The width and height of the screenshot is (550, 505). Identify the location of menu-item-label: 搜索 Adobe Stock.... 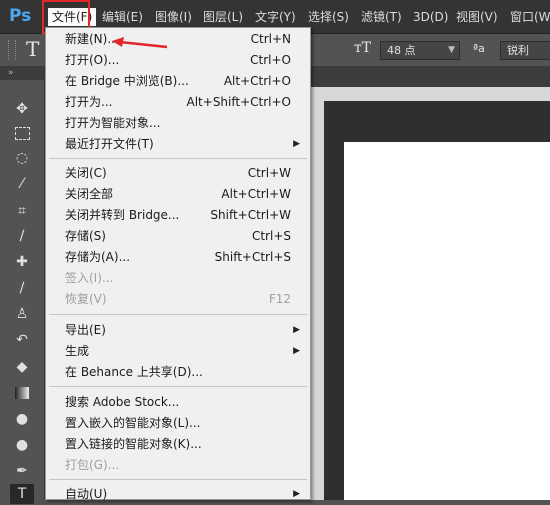
(122, 402).